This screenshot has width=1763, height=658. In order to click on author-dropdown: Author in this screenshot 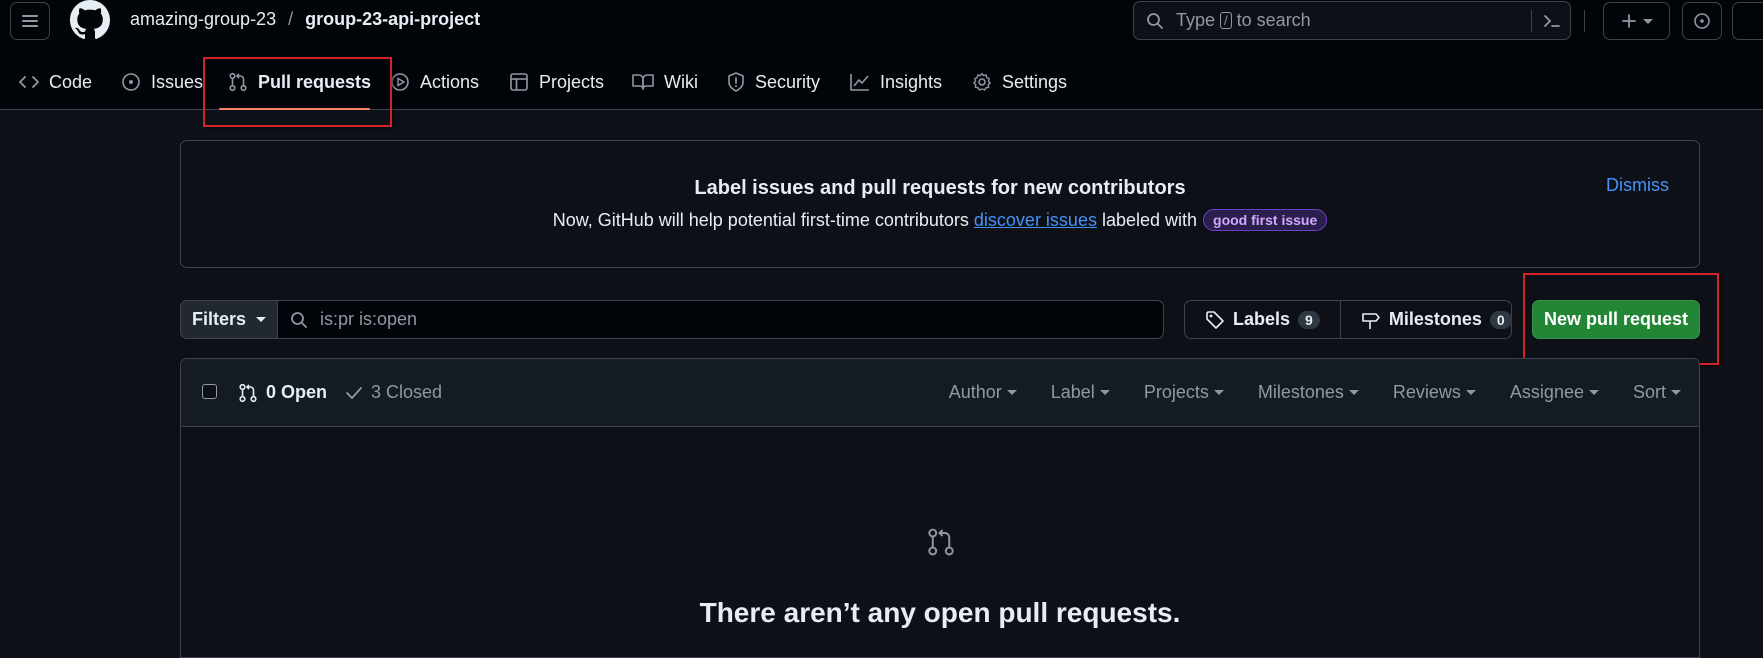, I will do `click(983, 392)`.